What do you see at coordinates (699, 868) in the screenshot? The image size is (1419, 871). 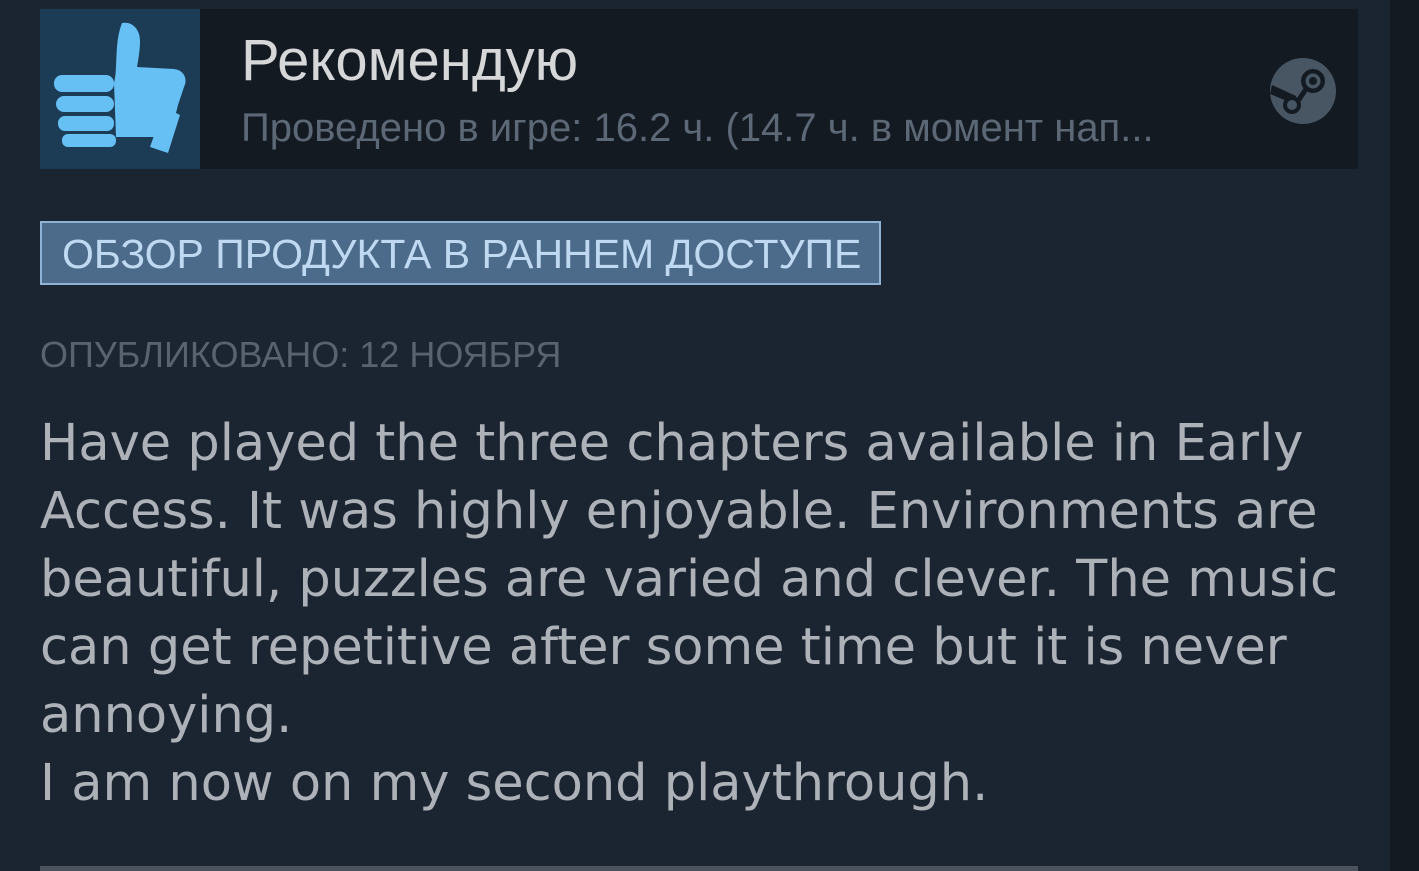 I see `divider` at bounding box center [699, 868].